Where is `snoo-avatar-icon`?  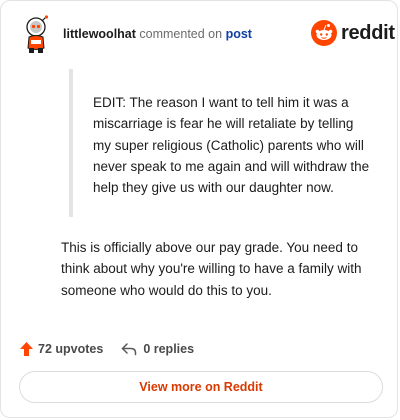
snoo-avatar-icon is located at coordinates (37, 34).